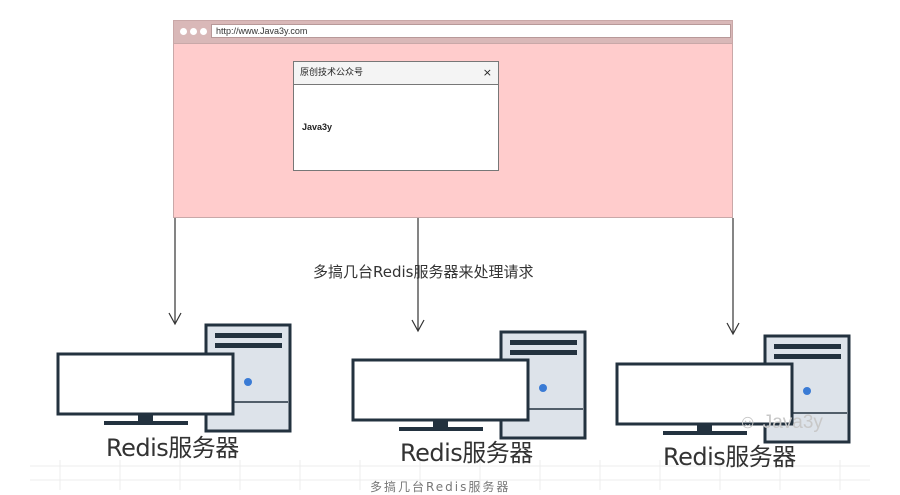 The height and width of the screenshot is (495, 900). What do you see at coordinates (174, 378) in the screenshot?
I see `server-1-icon` at bounding box center [174, 378].